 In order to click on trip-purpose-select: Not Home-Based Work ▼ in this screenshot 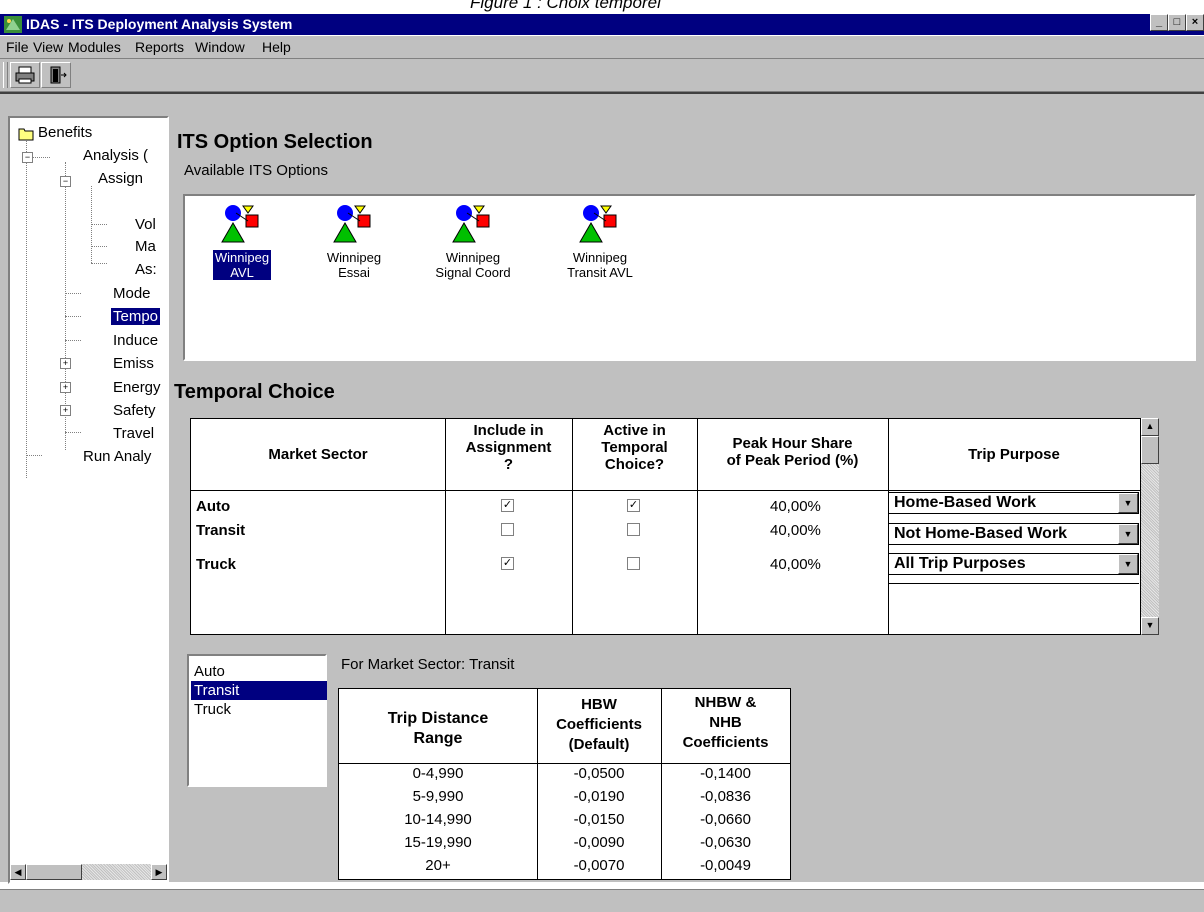, I will do `click(1013, 534)`.